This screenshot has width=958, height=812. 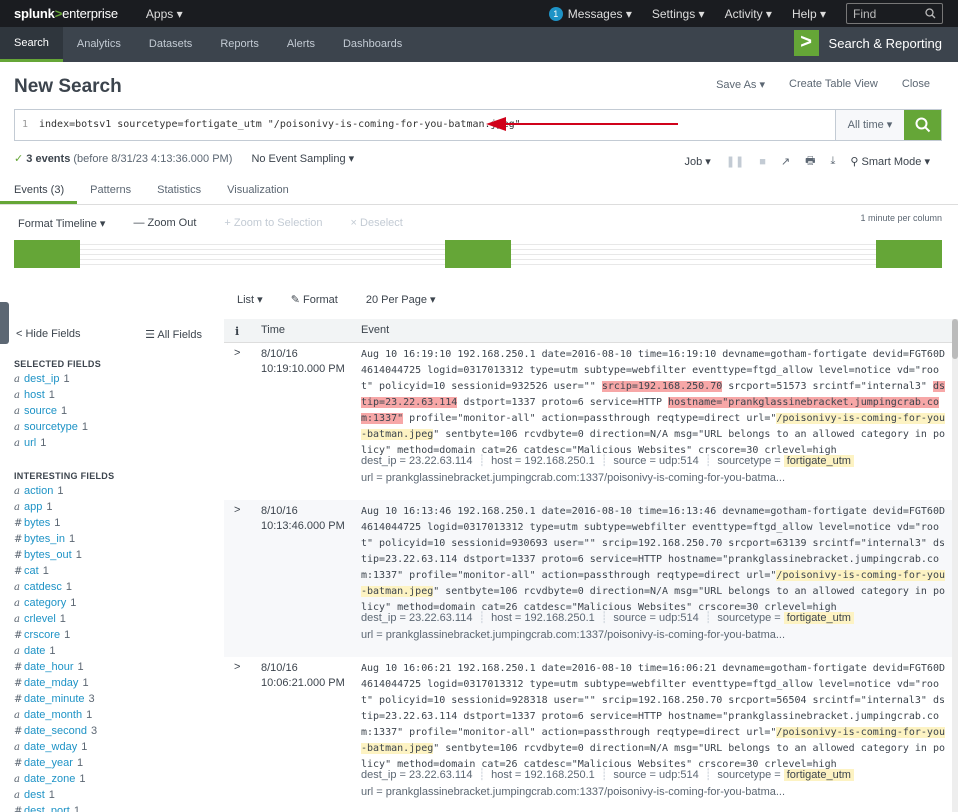 What do you see at coordinates (55, 797) in the screenshot?
I see `field-dest: a dest 1` at bounding box center [55, 797].